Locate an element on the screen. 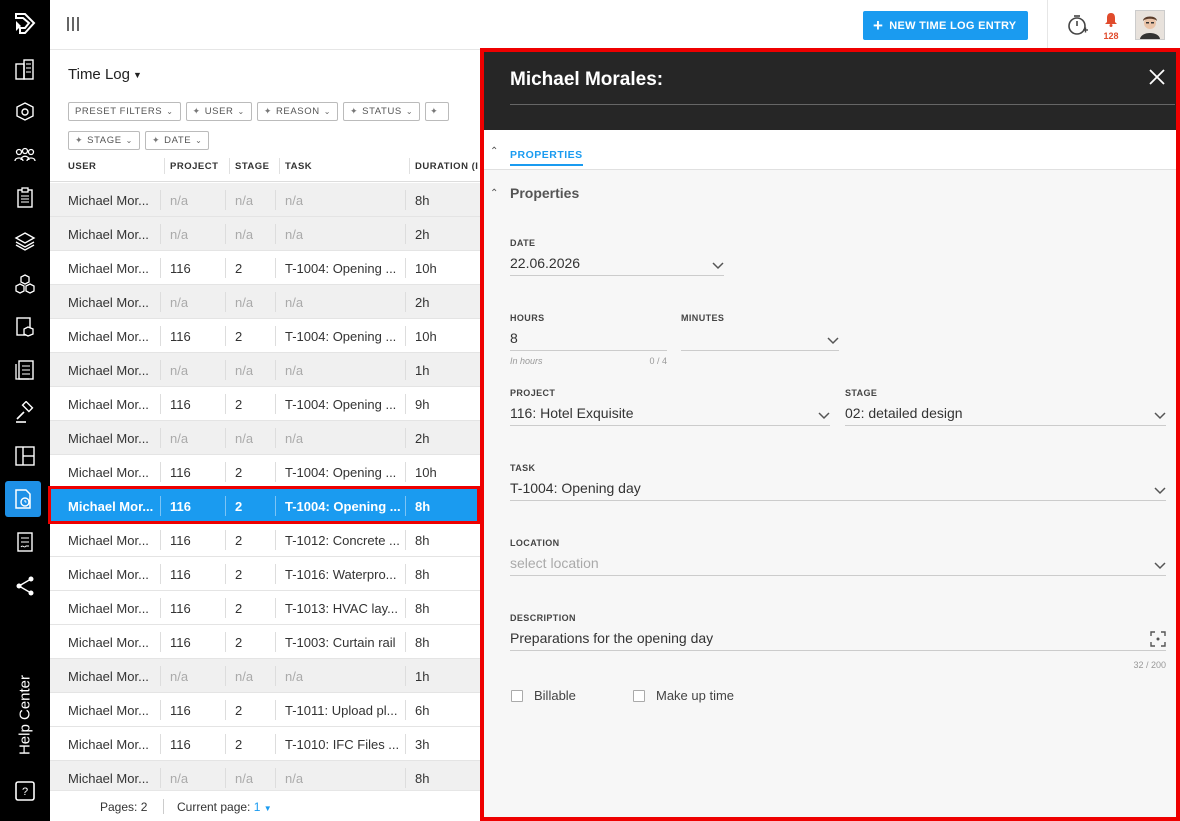 The image size is (1180, 821). filter-chip: ✦ DATE ⌄ is located at coordinates (177, 140).